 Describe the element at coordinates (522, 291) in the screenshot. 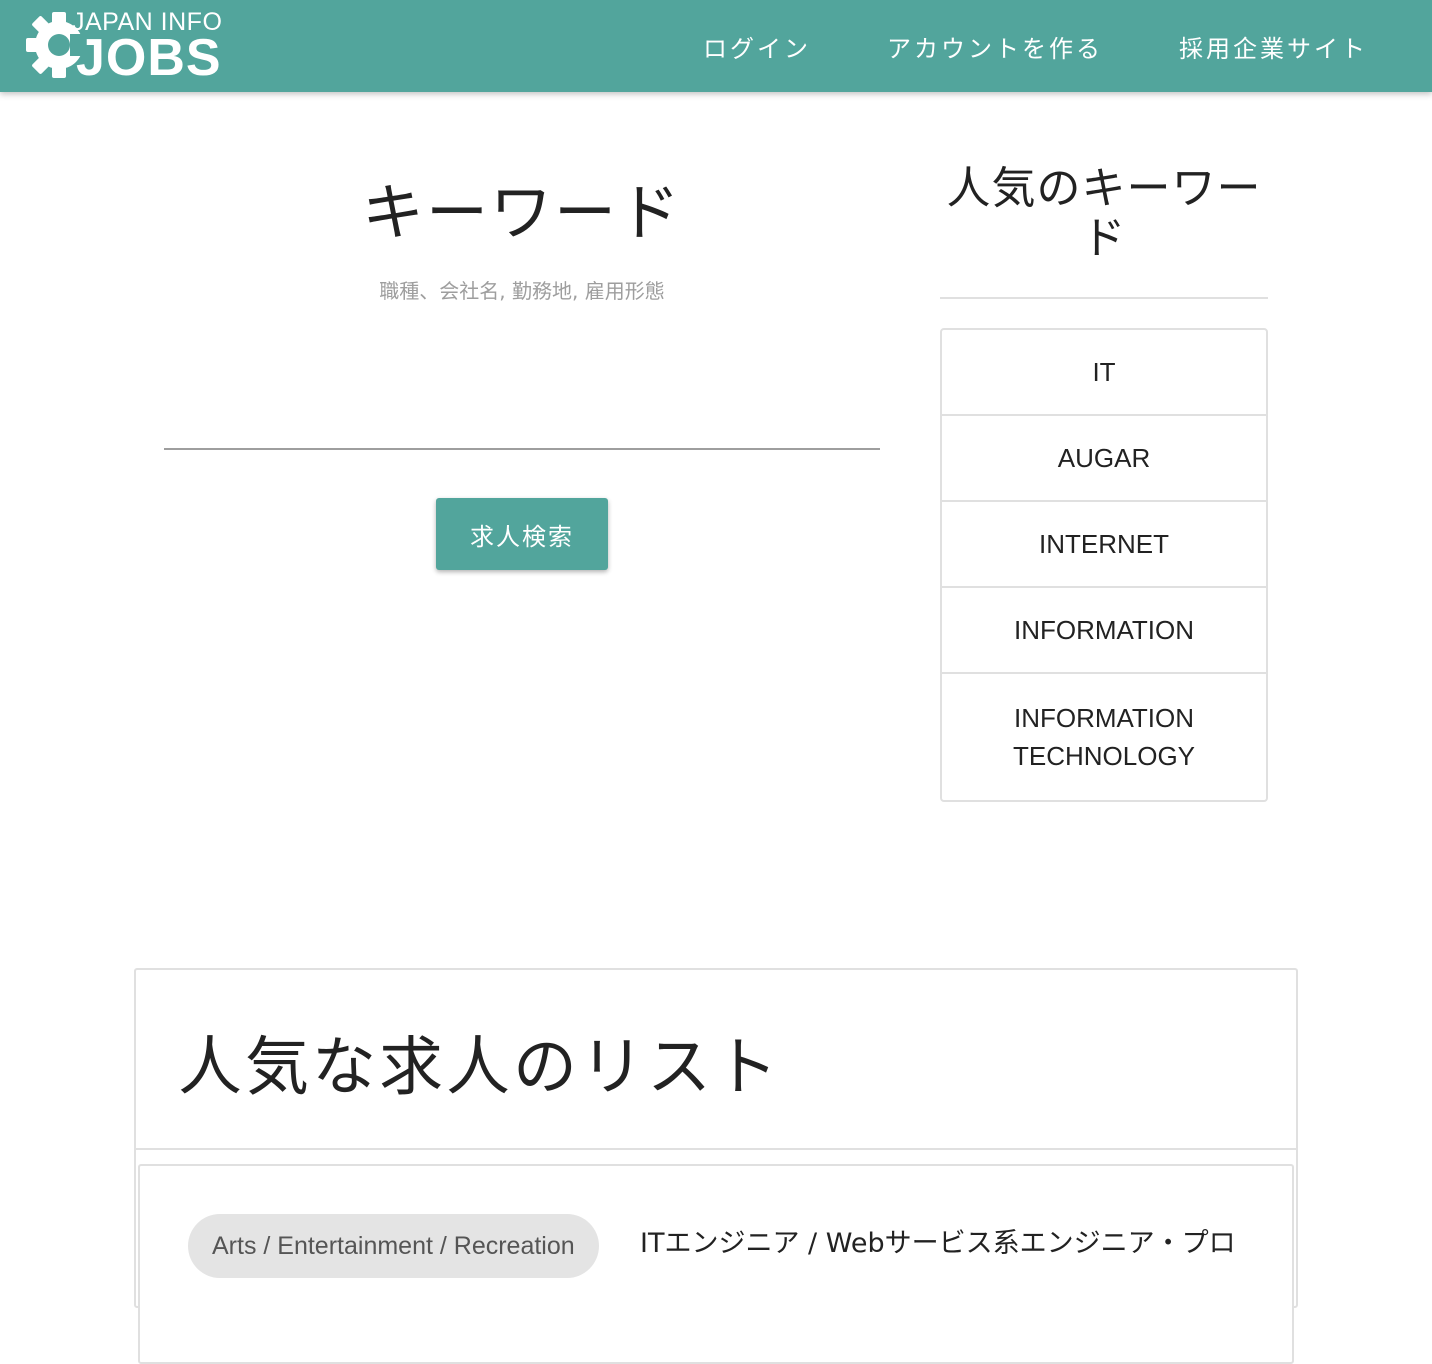

I see `search-hint: 職種、会社名, 勤務地, 雇用形態` at that location.